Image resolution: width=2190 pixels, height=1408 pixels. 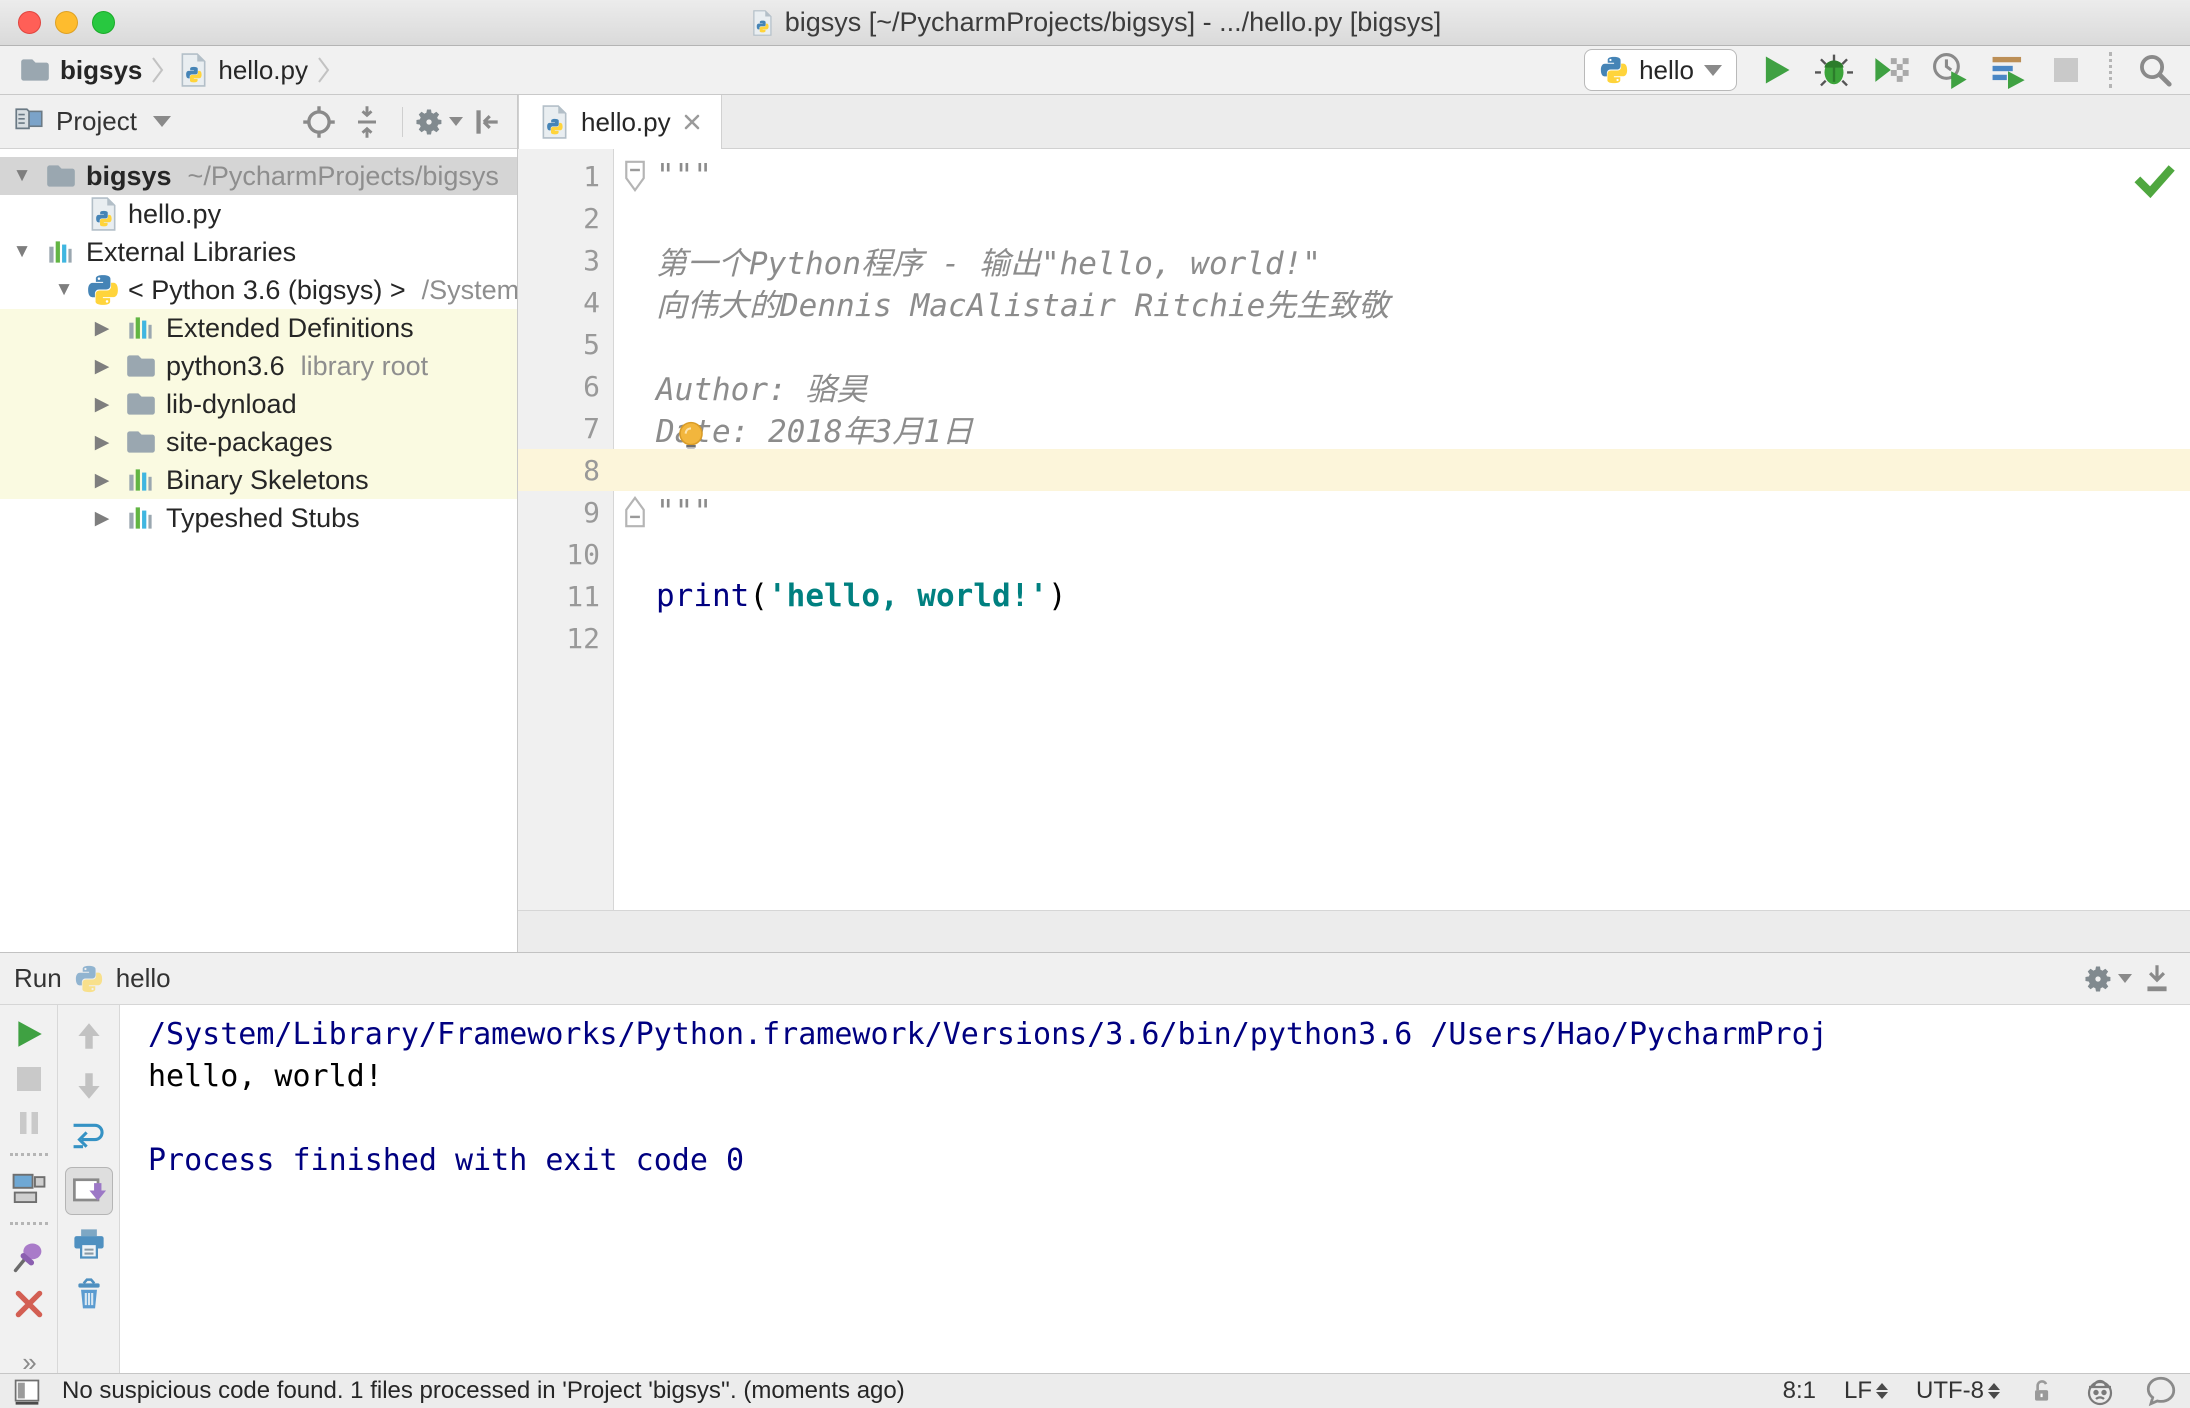 What do you see at coordinates (1354, 470) in the screenshot?
I see `code-line-8: 8` at bounding box center [1354, 470].